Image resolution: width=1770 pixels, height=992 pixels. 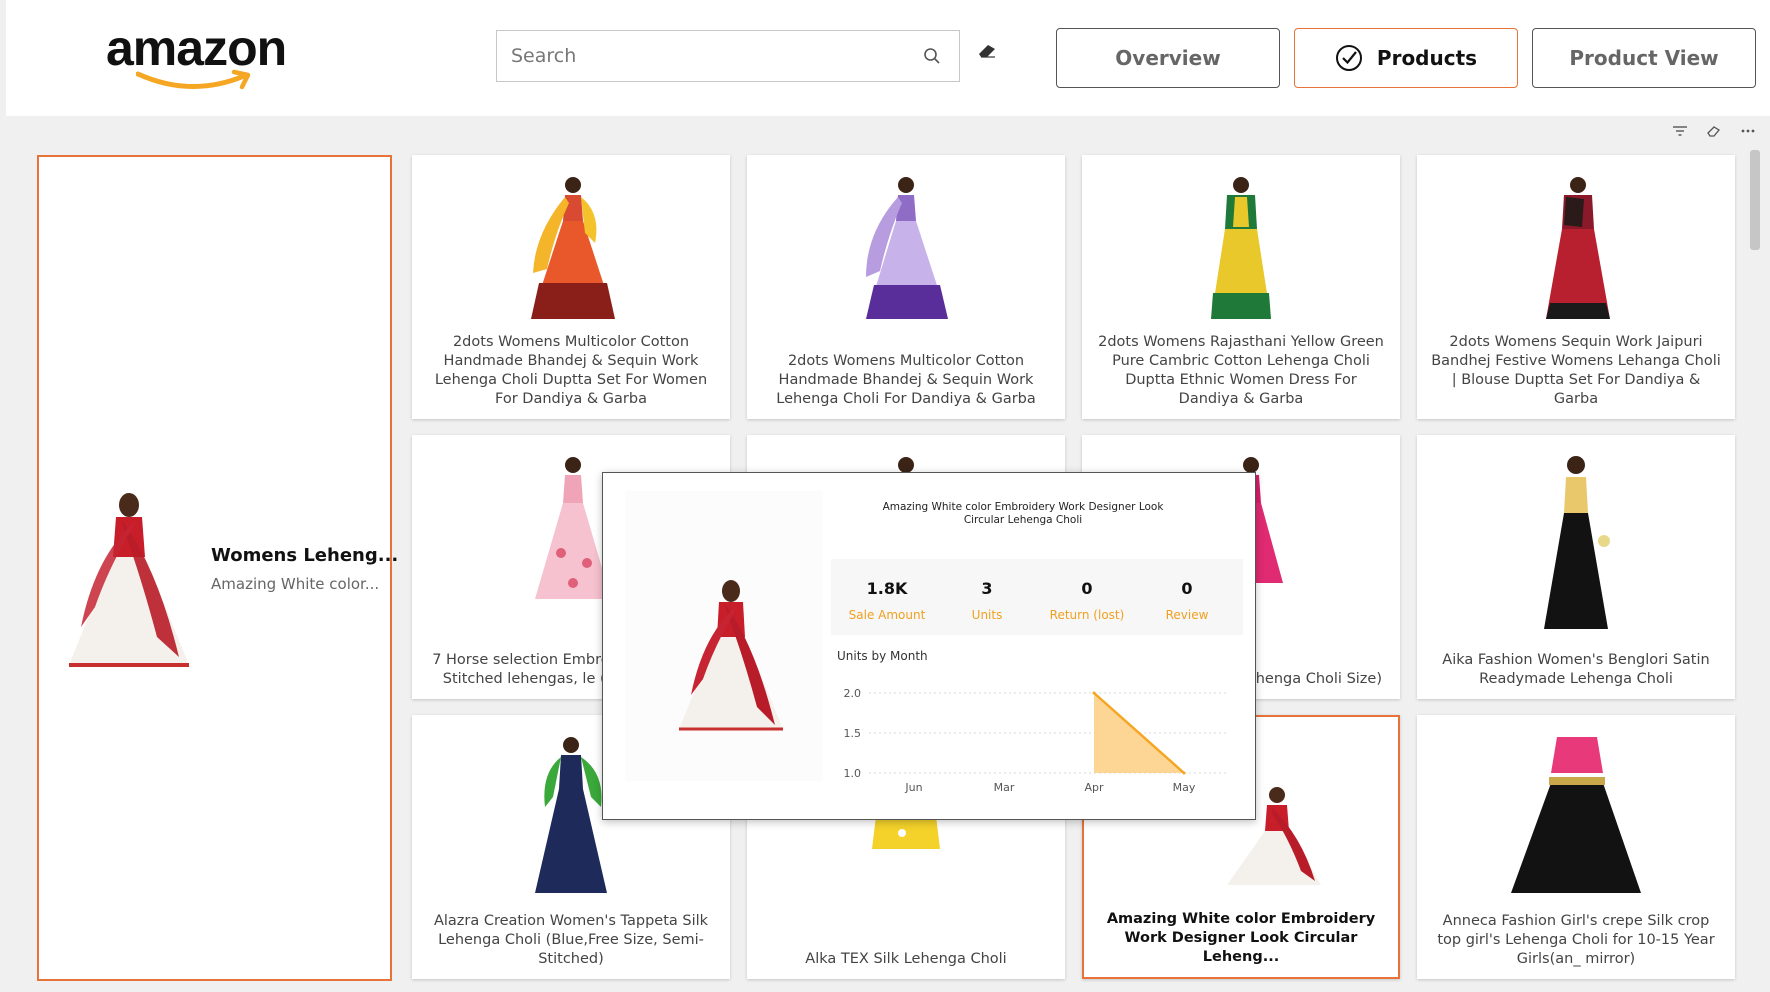 I want to click on kpi-label: Units, so click(x=987, y=615).